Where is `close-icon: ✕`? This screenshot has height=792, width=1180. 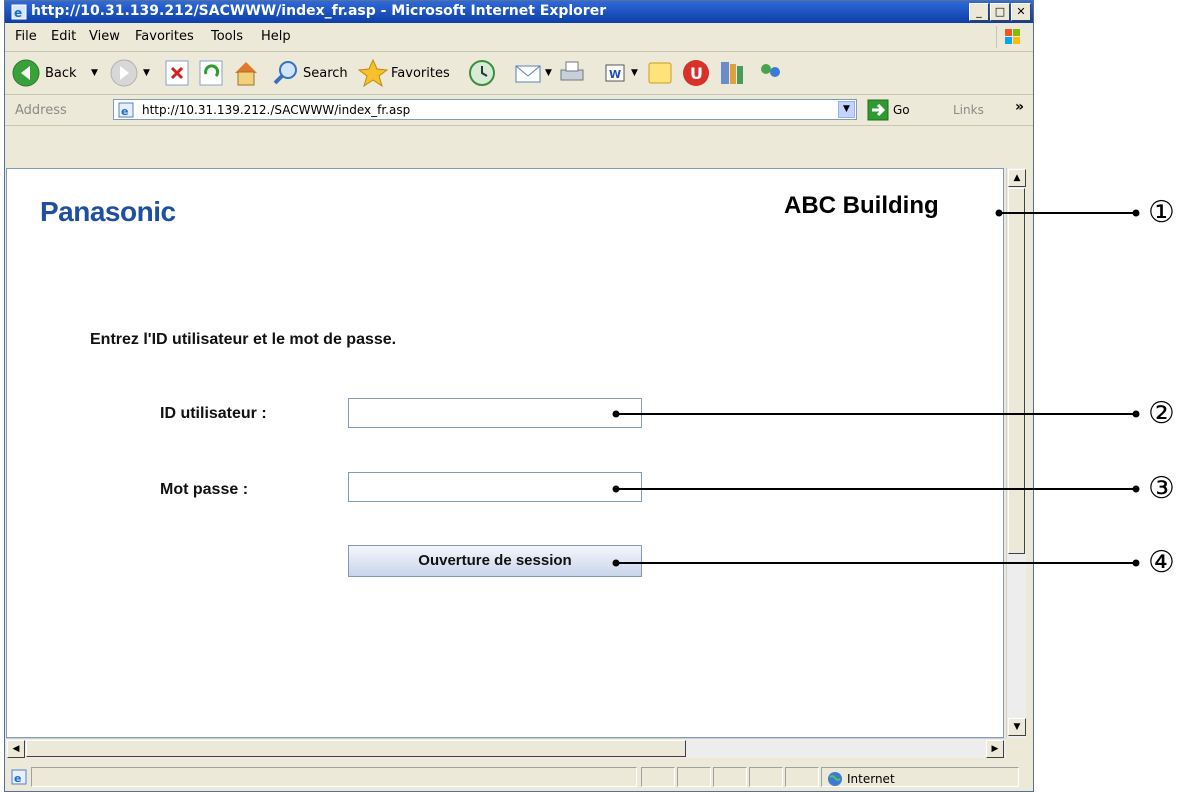 close-icon: ✕ is located at coordinates (1021, 11).